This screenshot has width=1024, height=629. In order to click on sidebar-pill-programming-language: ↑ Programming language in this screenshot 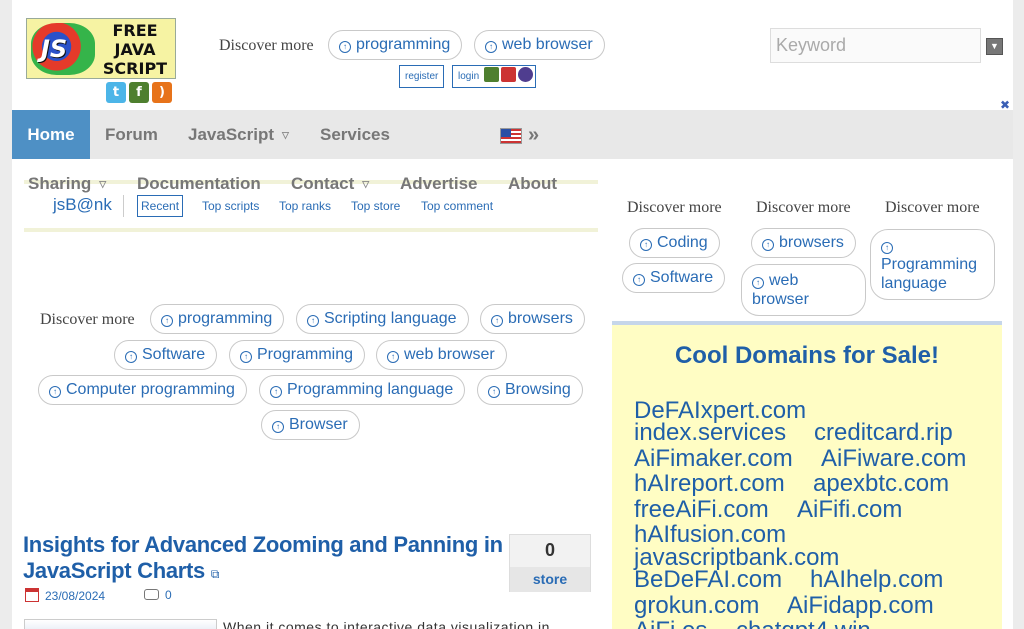, I will do `click(932, 264)`.